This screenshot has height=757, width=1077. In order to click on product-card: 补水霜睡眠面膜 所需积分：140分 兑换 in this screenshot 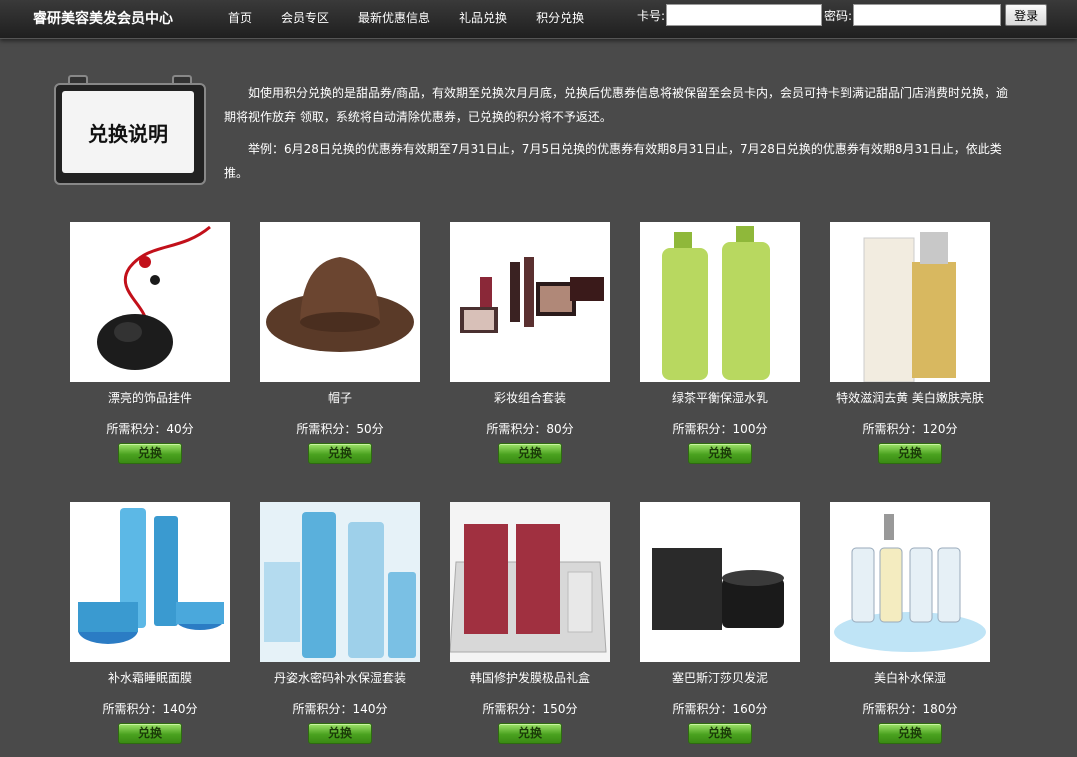, I will do `click(150, 623)`.